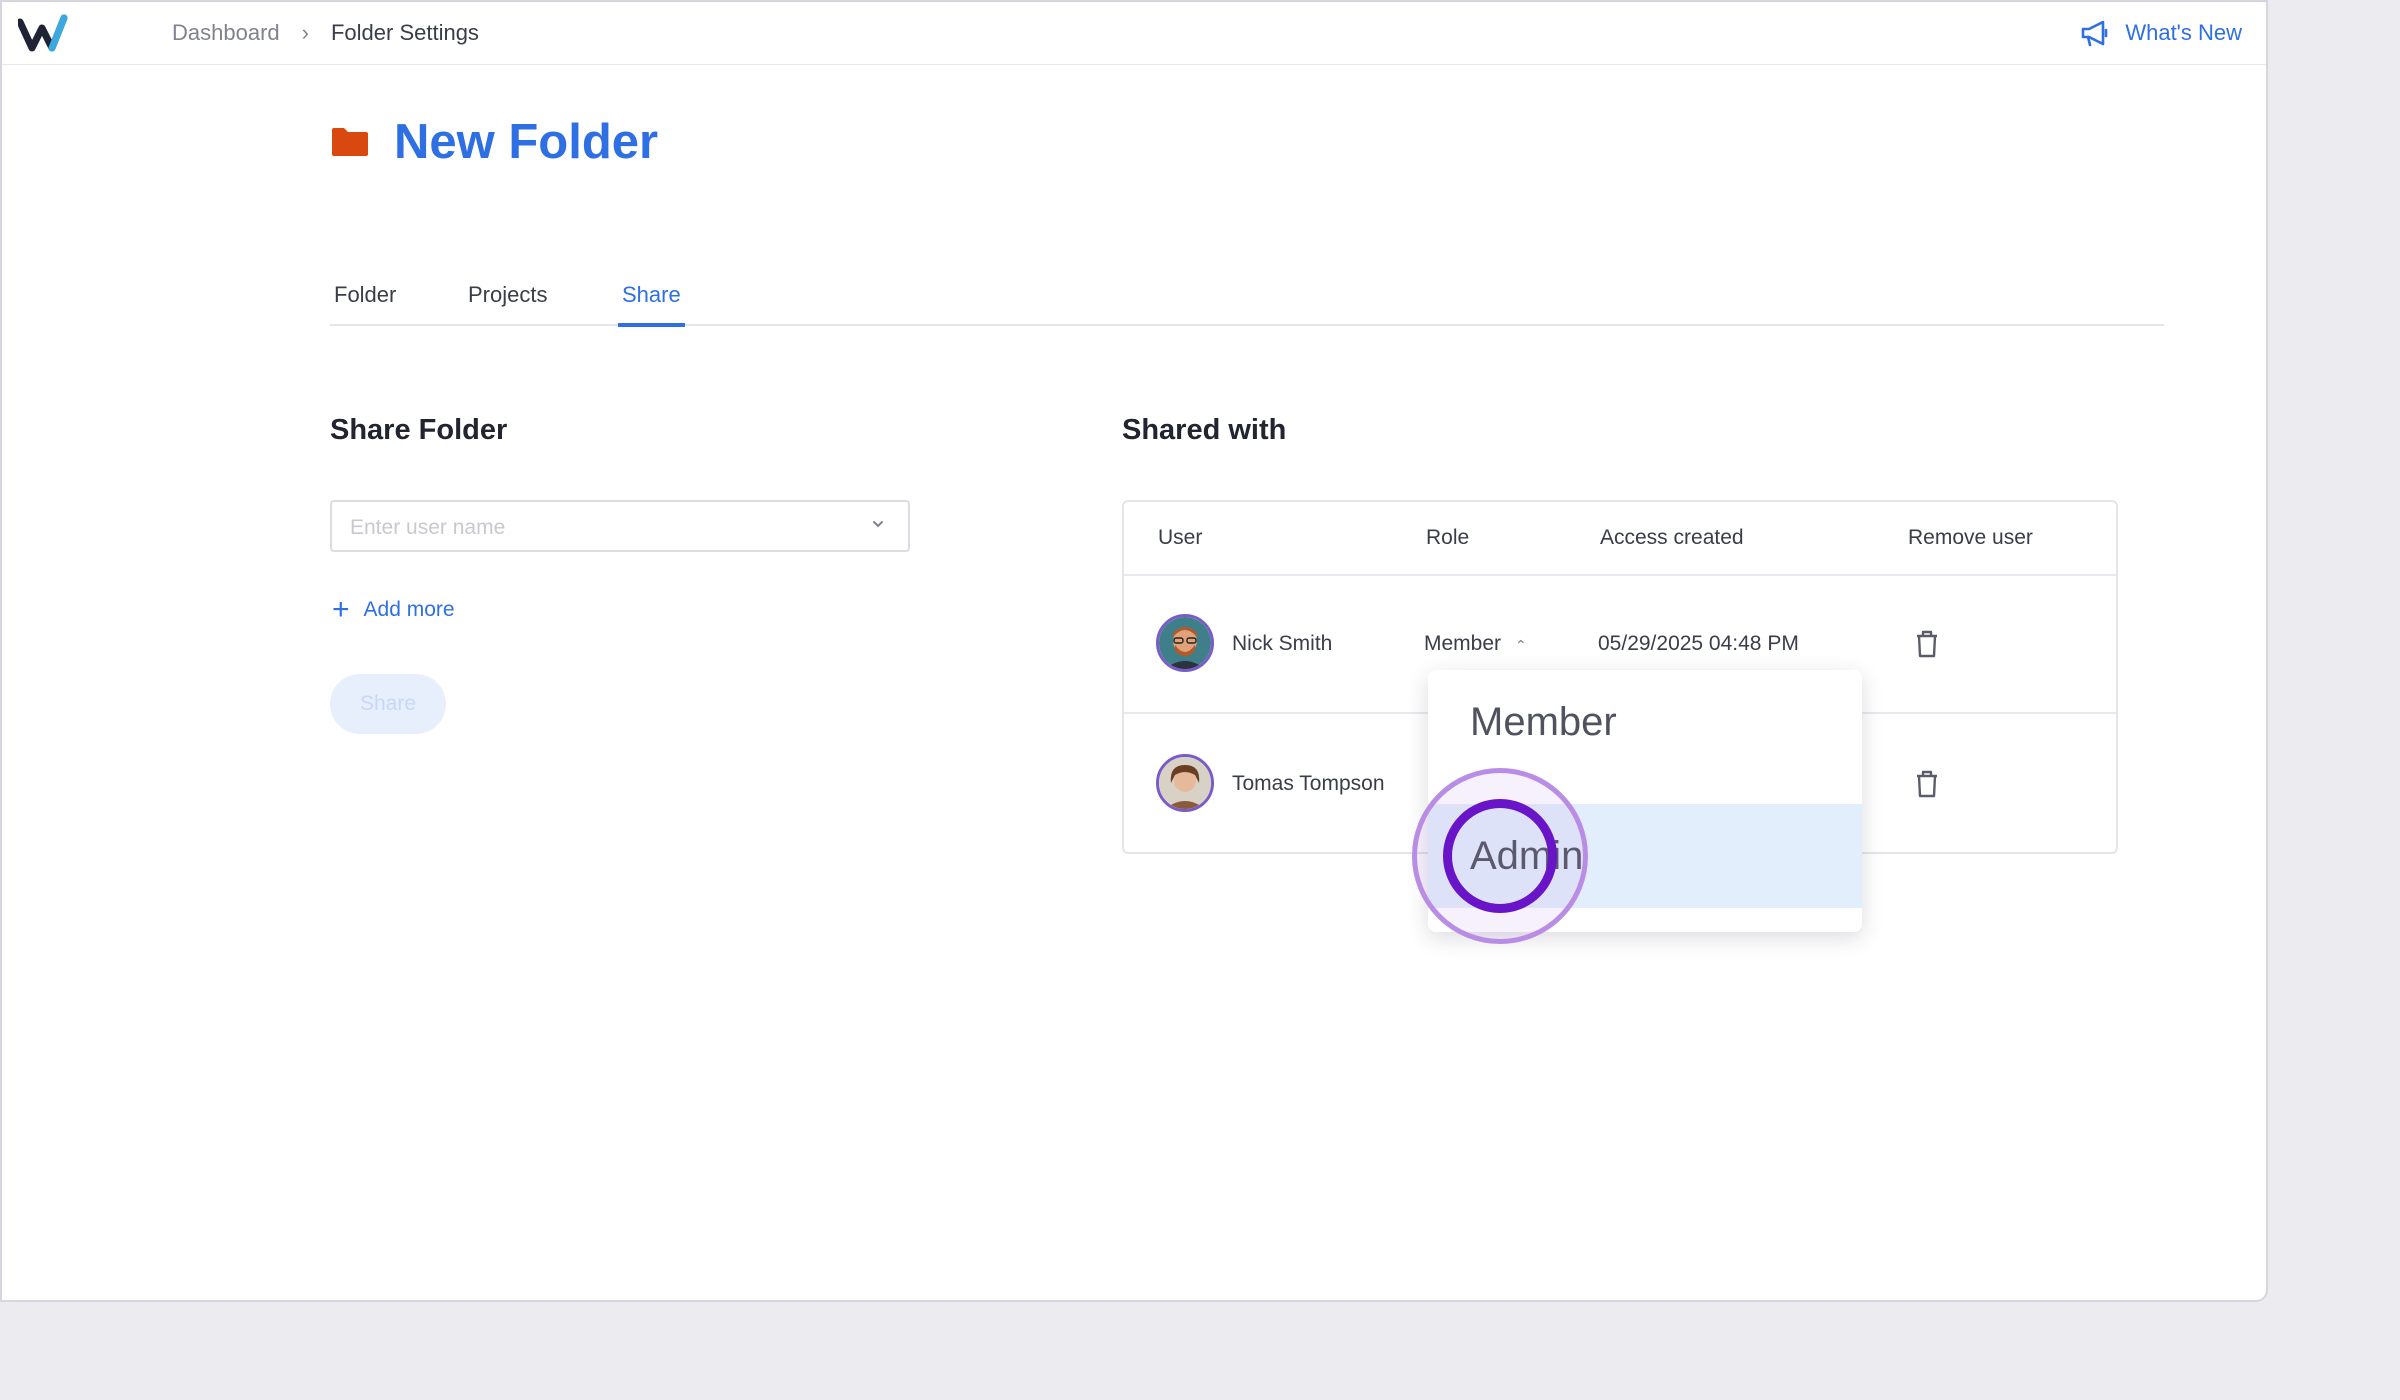  I want to click on chevron-up-icon: ⌃, so click(1521, 645).